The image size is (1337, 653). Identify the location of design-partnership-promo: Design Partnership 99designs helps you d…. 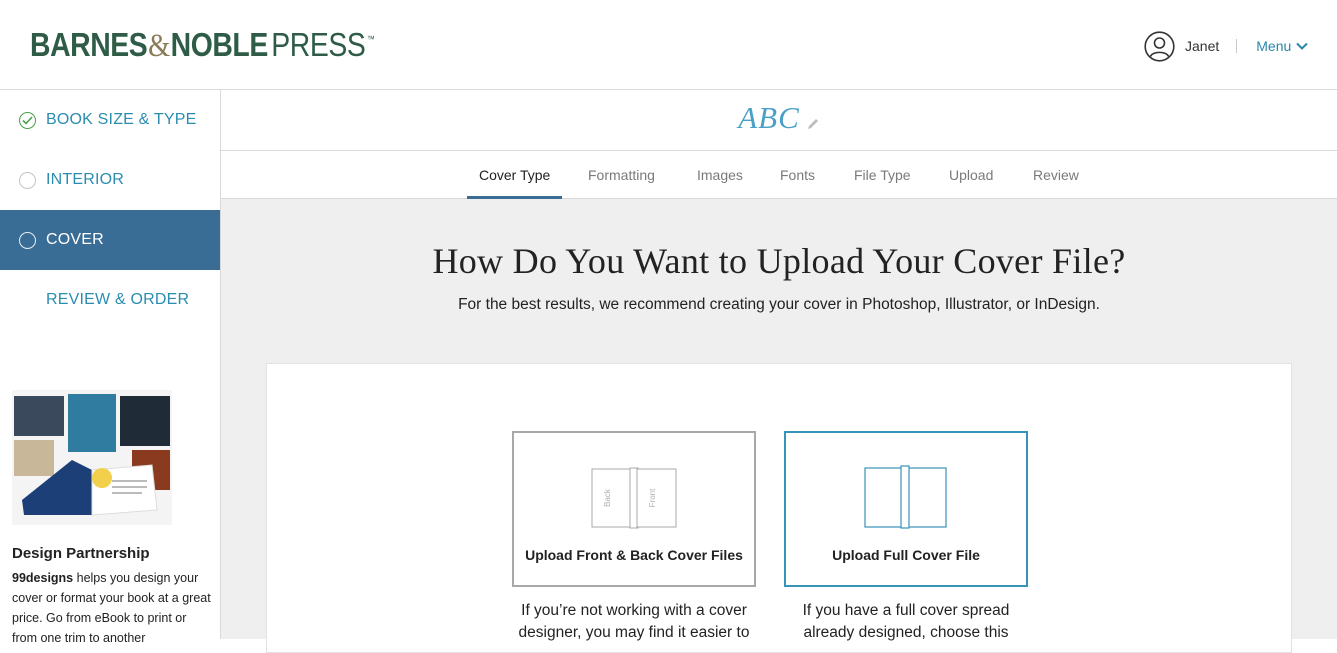
(112, 519).